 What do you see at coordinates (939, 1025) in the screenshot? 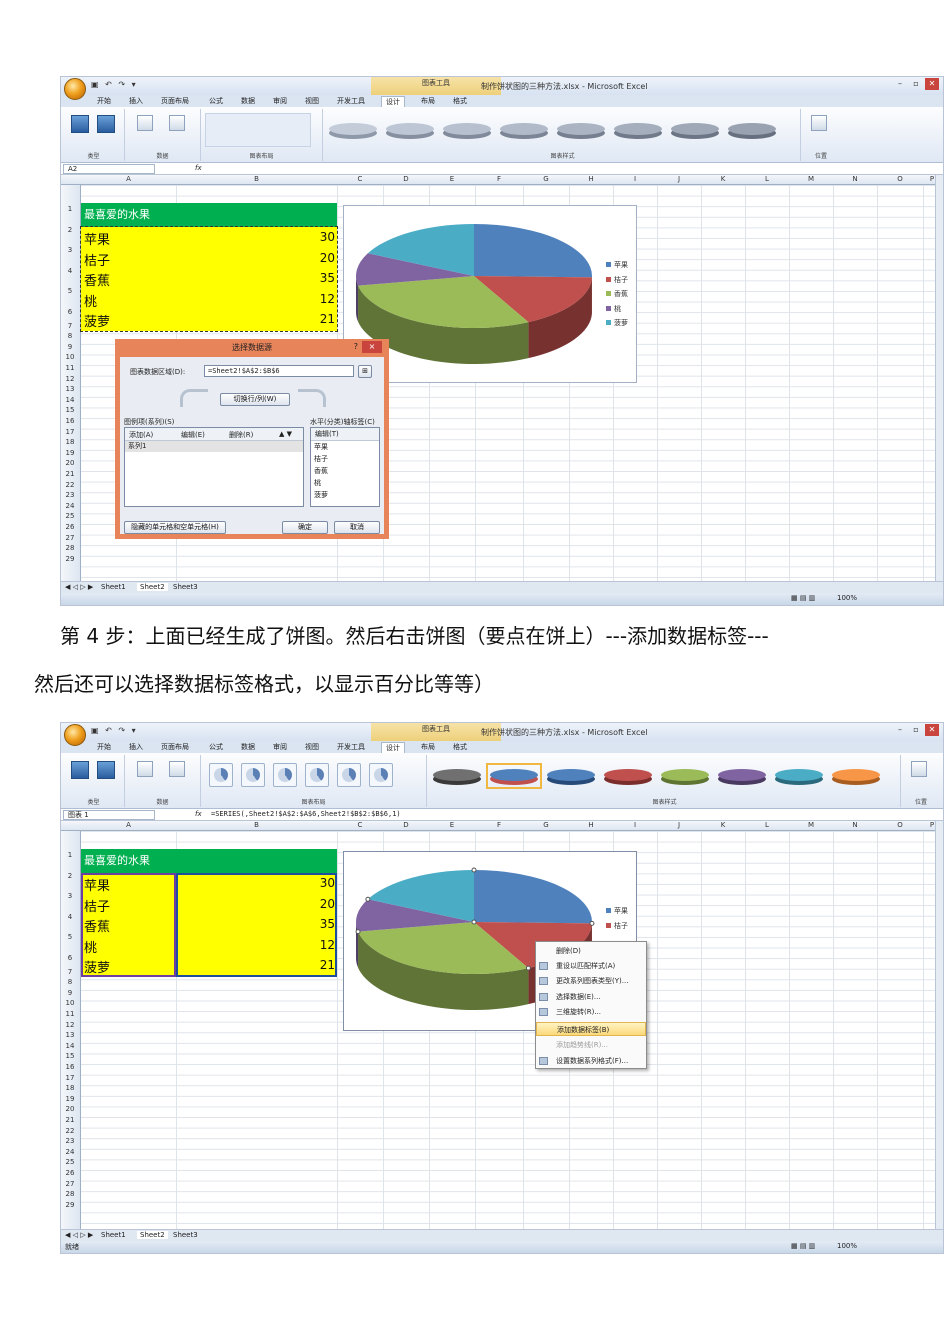
I see `vertical-scrollbar` at bounding box center [939, 1025].